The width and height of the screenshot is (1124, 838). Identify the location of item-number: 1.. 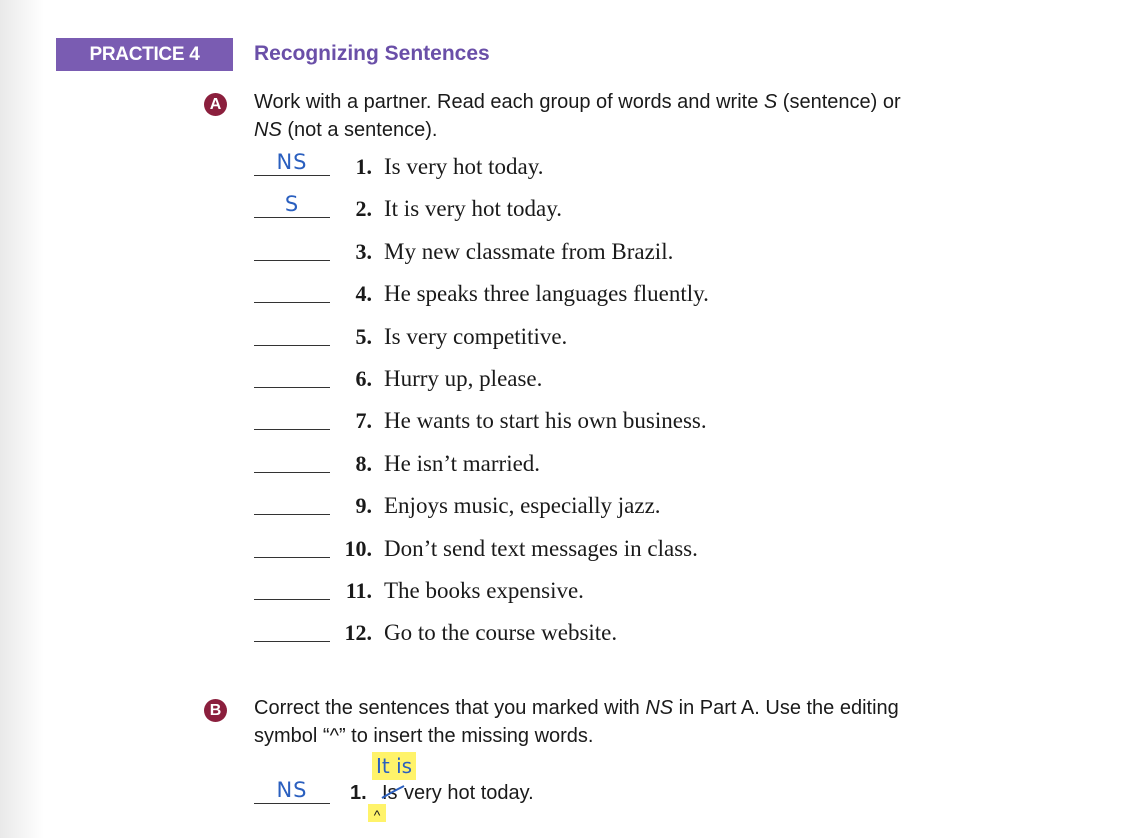
(364, 166).